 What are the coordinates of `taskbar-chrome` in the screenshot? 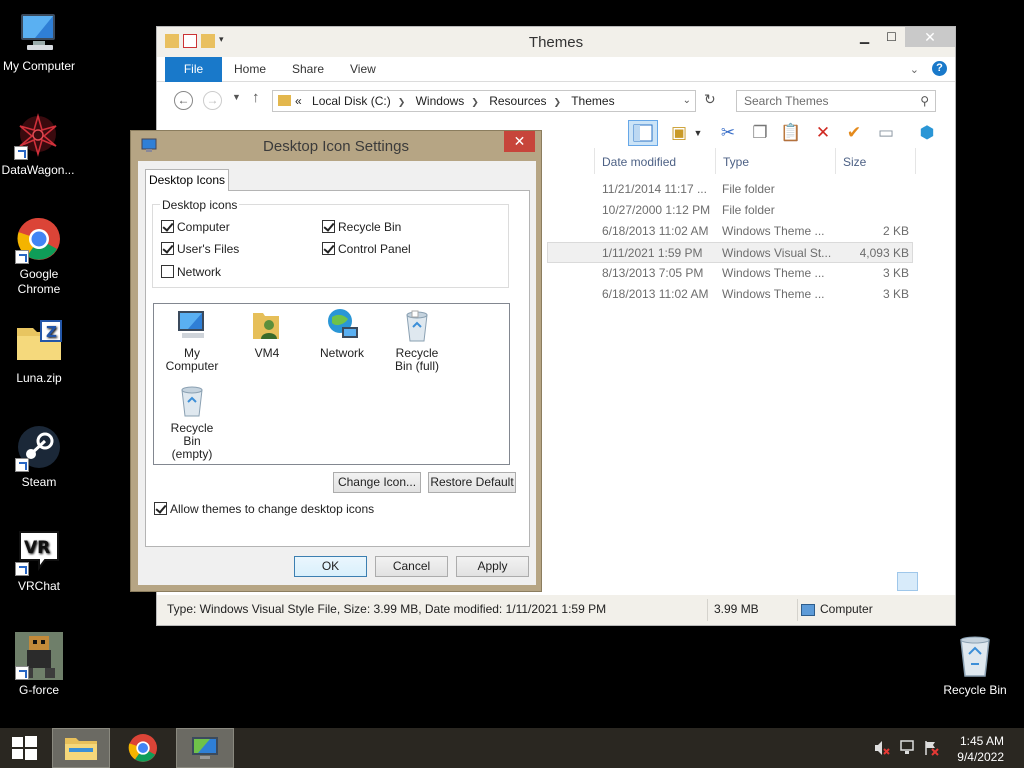 It's located at (143, 748).